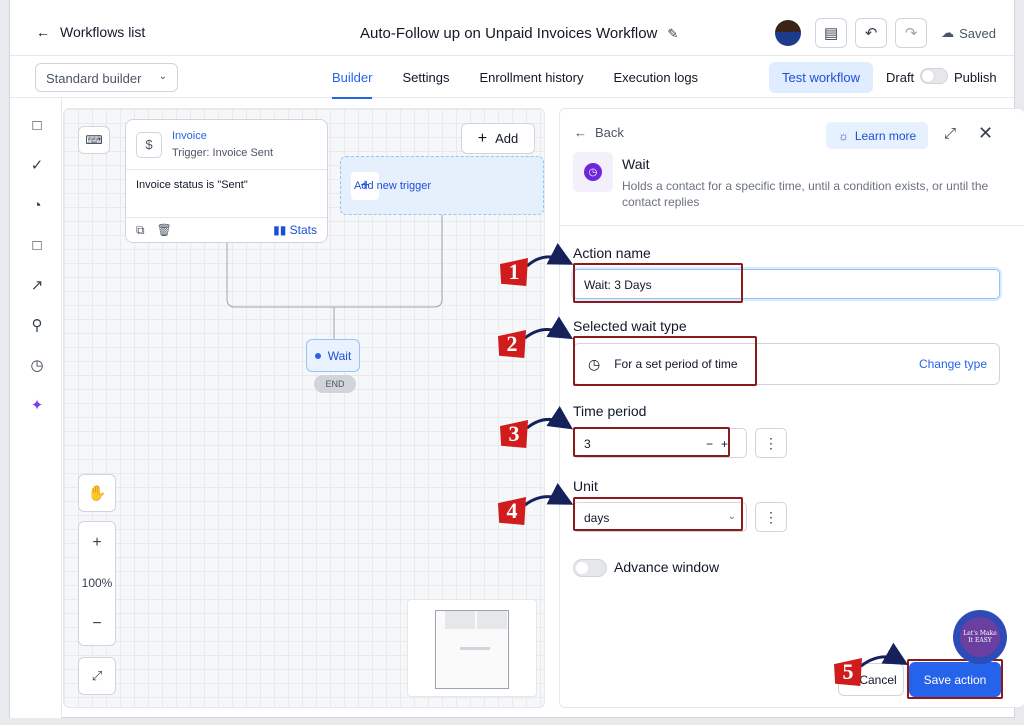 The width and height of the screenshot is (1024, 725). I want to click on tab-settings: Settings, so click(425, 77).